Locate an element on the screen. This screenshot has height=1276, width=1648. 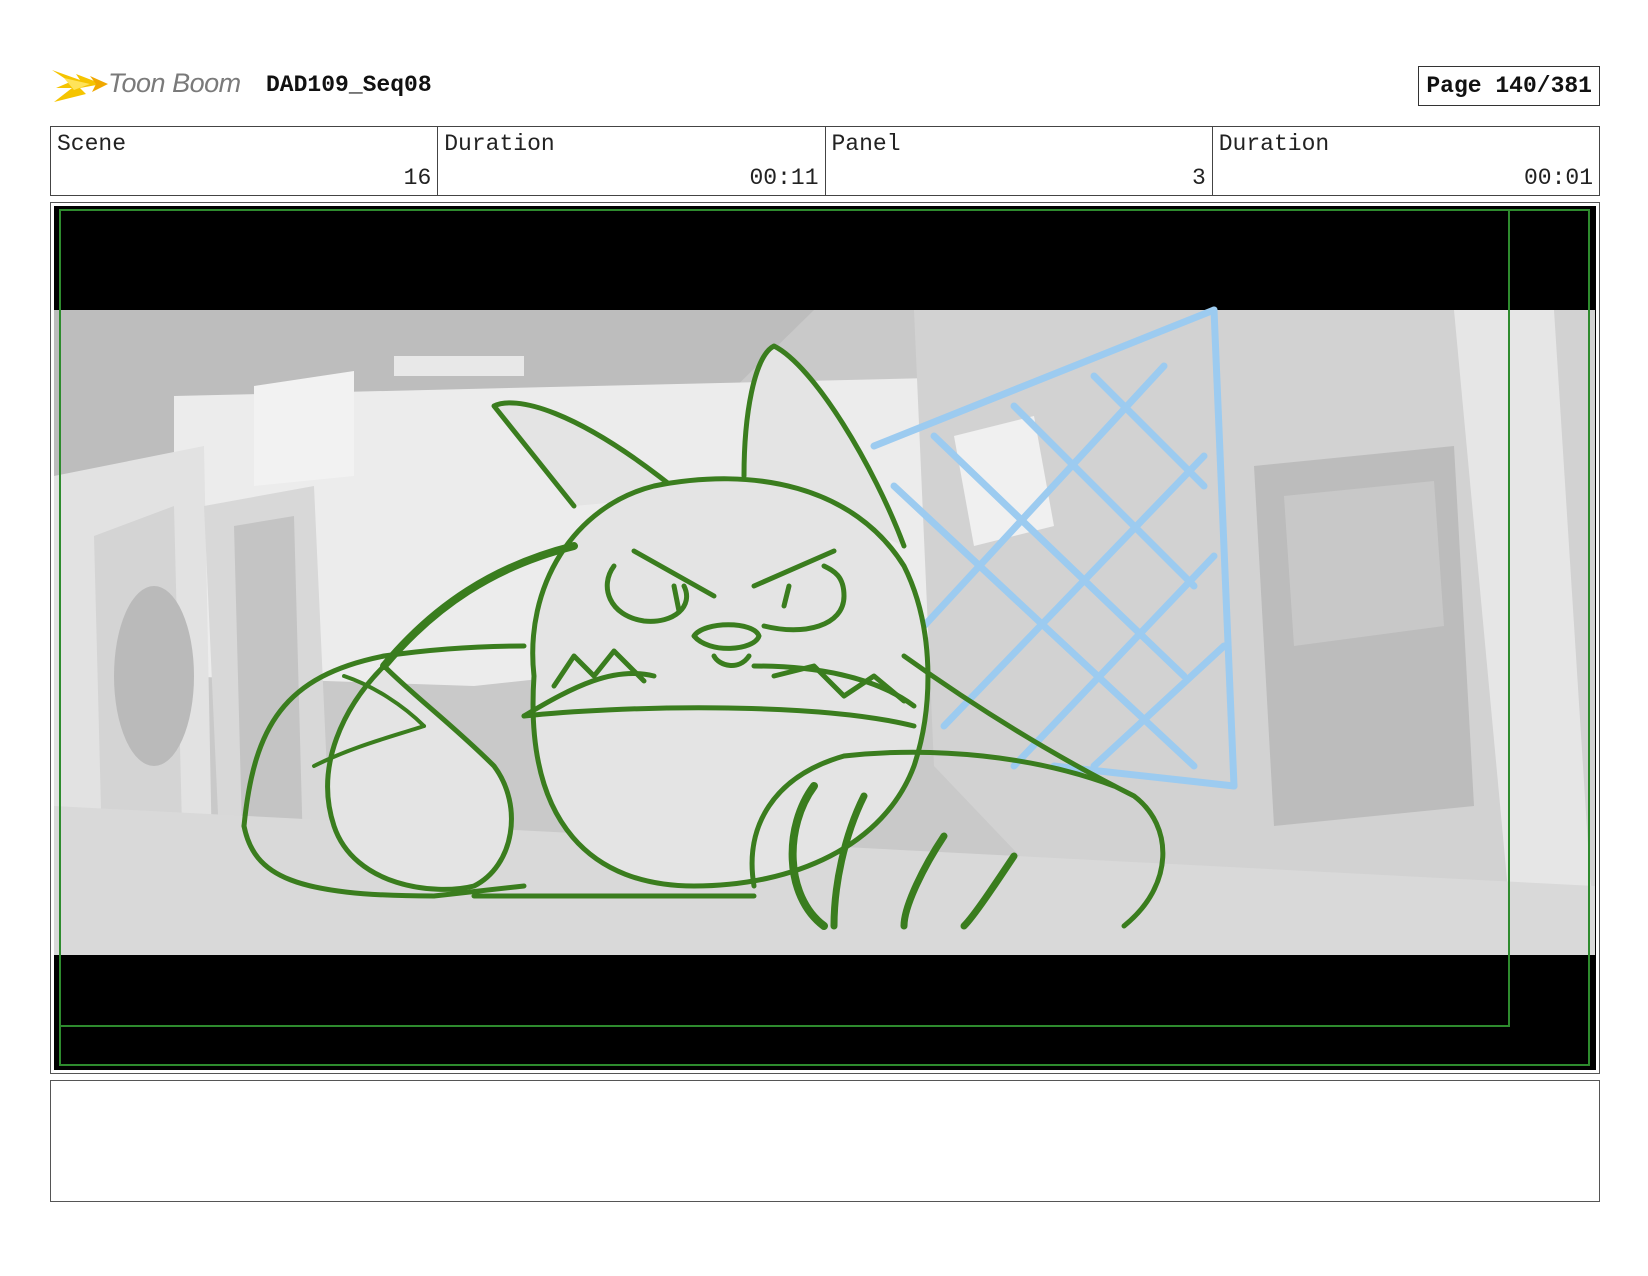
logo-text: Toon Boom is located at coordinates (174, 83).